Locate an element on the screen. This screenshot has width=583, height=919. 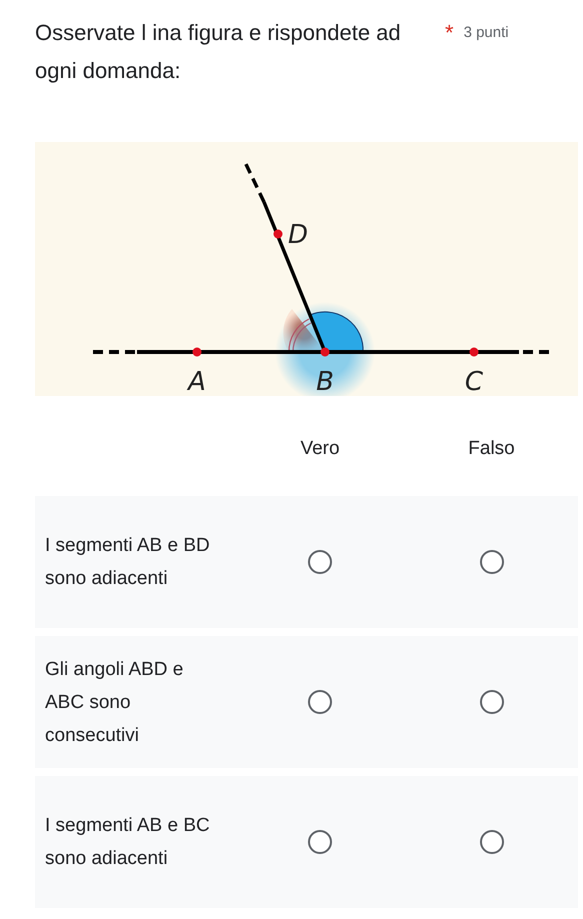
row-label: I segmenti AB e BD sono adiacenti is located at coordinates (127, 562).